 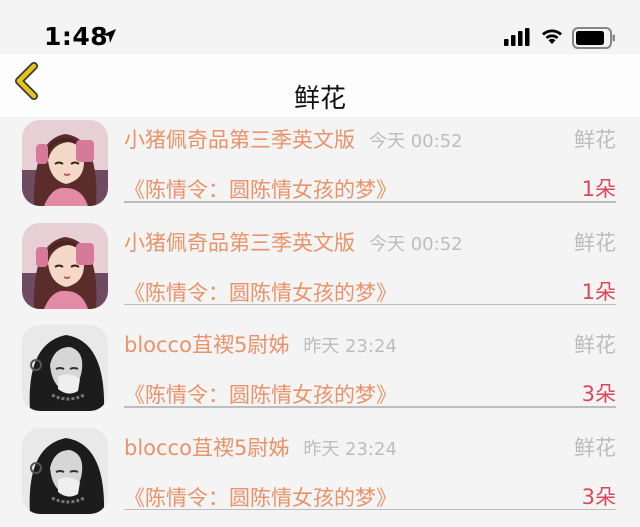 I want to click on location-arrow-icon, so click(x=109, y=36).